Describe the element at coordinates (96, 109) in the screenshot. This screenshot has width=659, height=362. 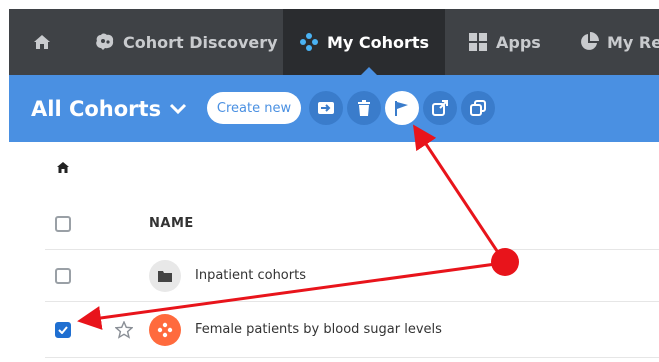
I see `page-title: All Cohorts` at that location.